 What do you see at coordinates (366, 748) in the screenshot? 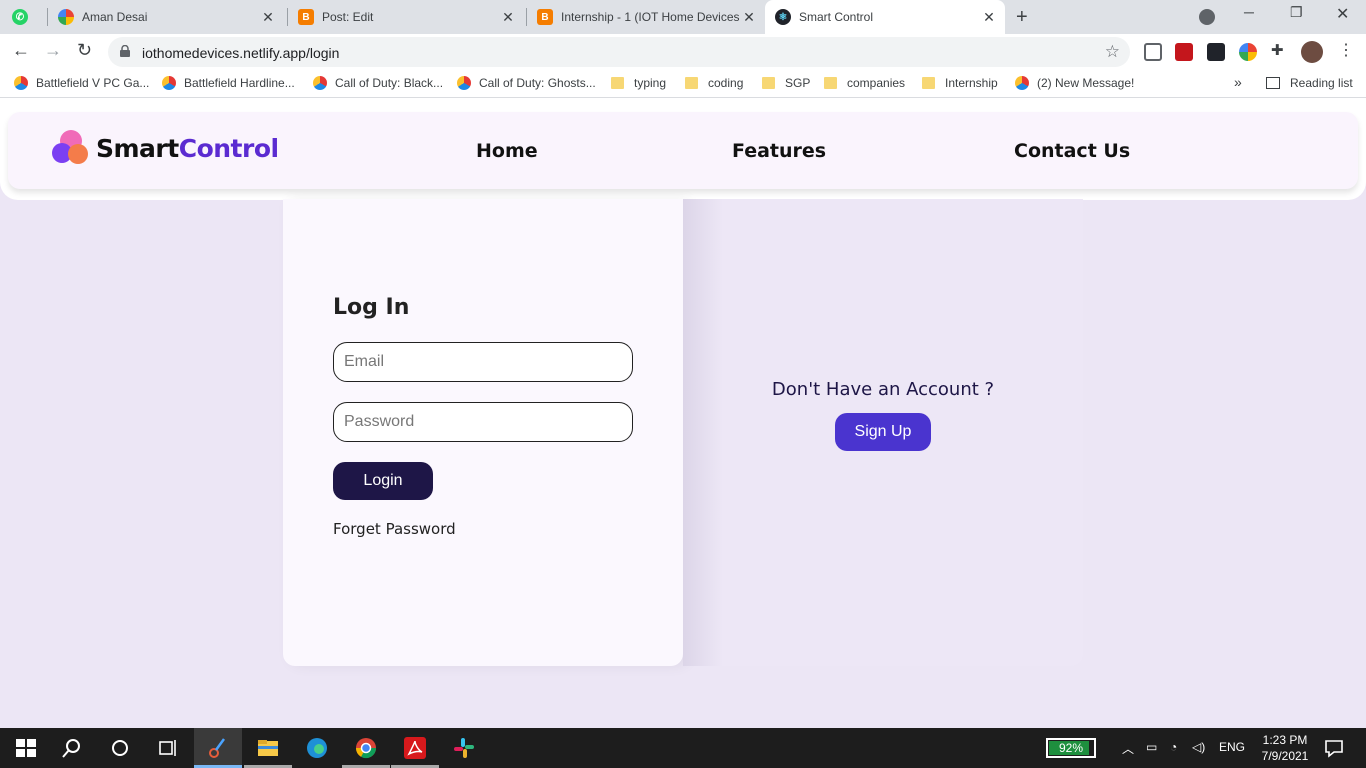
I see `chrome-icon` at bounding box center [366, 748].